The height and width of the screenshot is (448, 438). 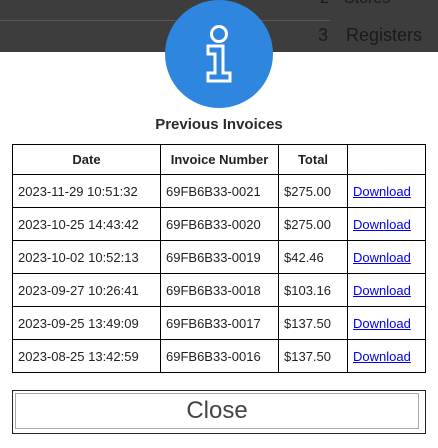 I want to click on background-number: 3, so click(x=323, y=35).